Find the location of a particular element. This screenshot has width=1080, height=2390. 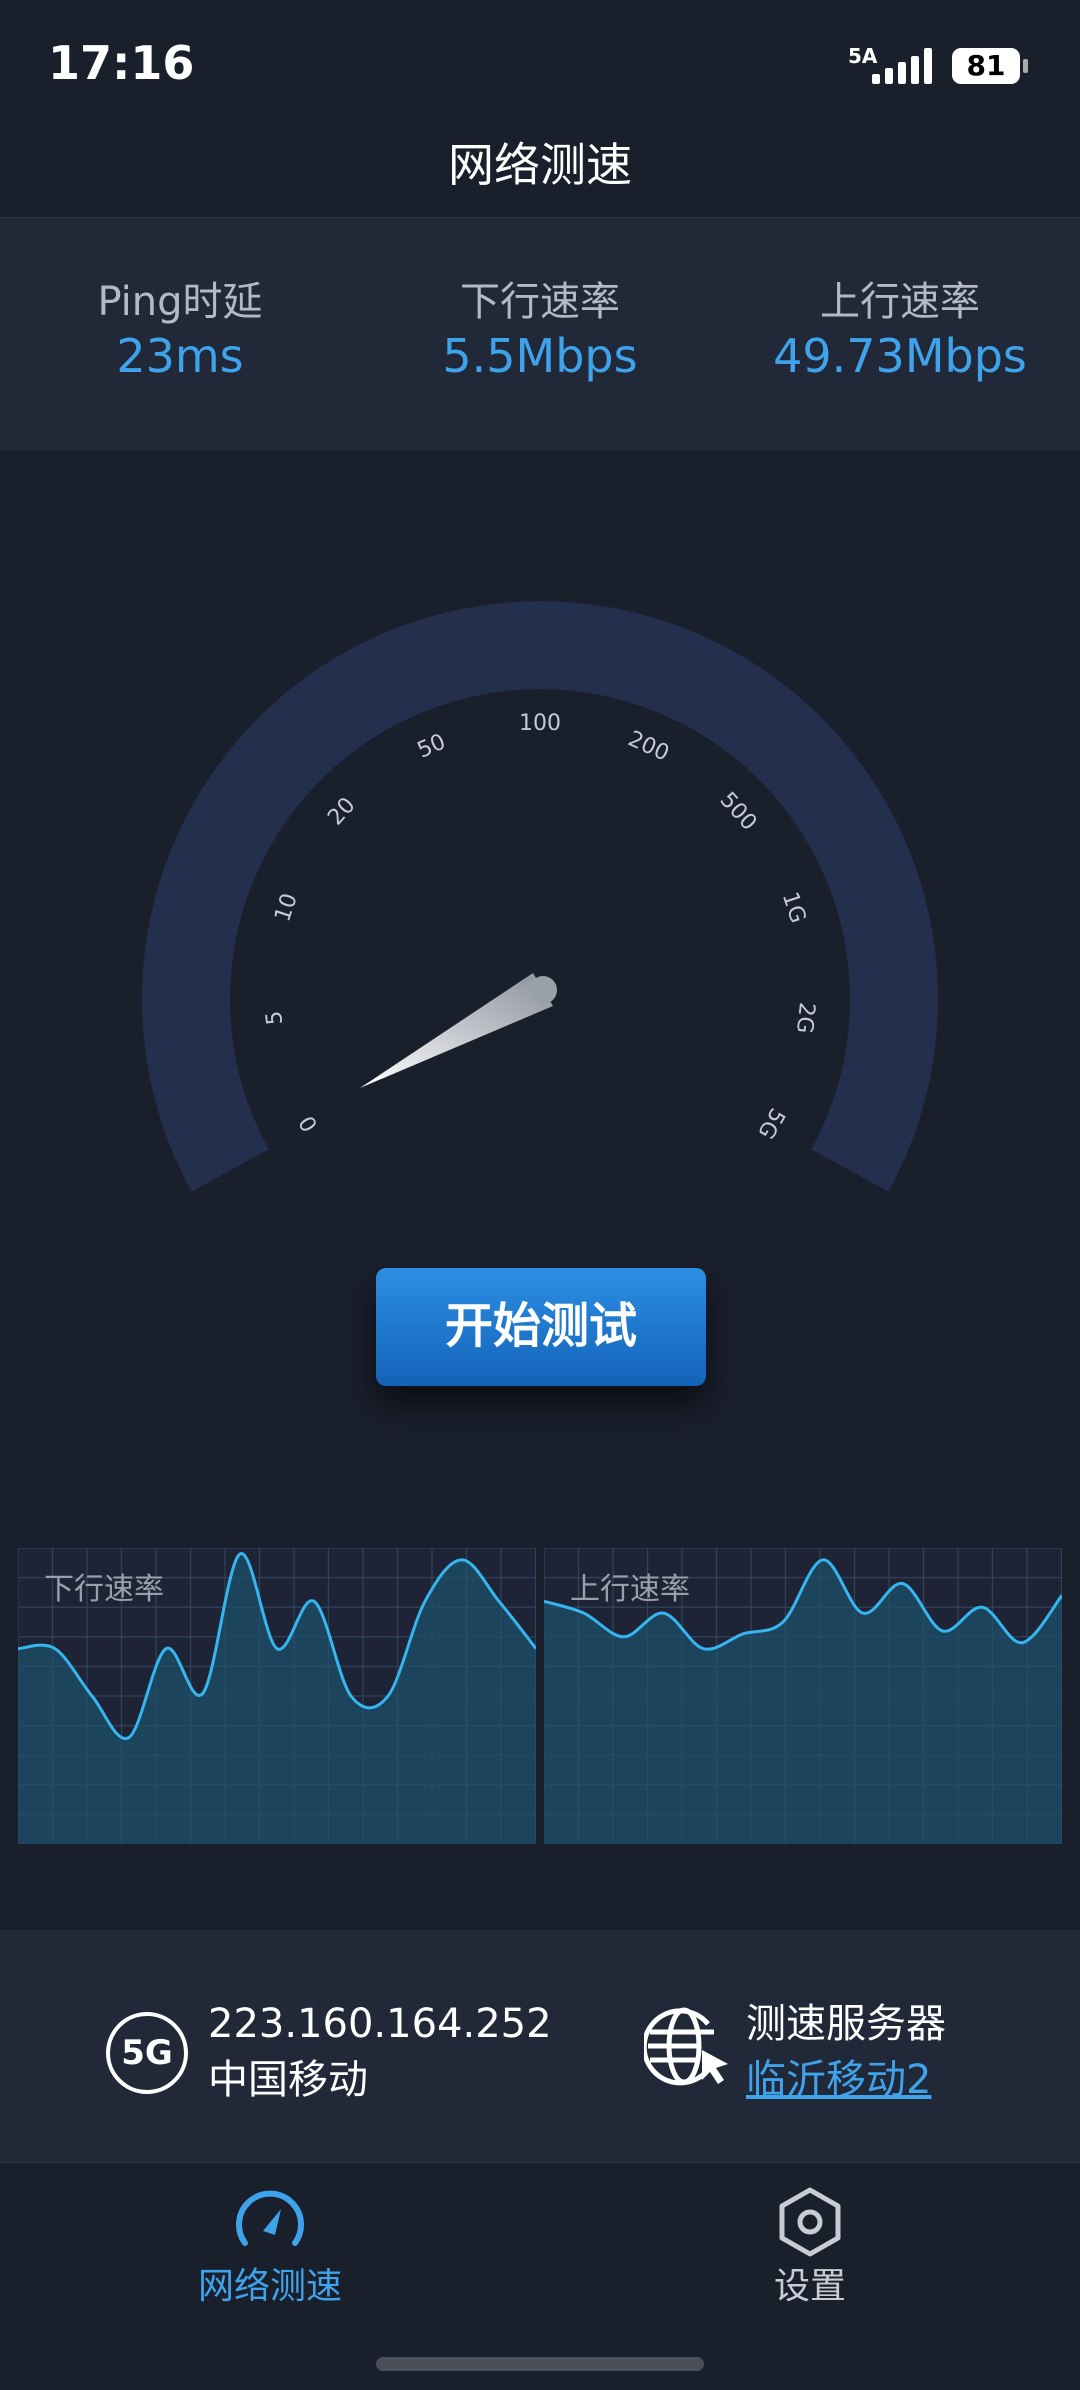

stat-ping: Ping时延 23ms is located at coordinates (180, 334).